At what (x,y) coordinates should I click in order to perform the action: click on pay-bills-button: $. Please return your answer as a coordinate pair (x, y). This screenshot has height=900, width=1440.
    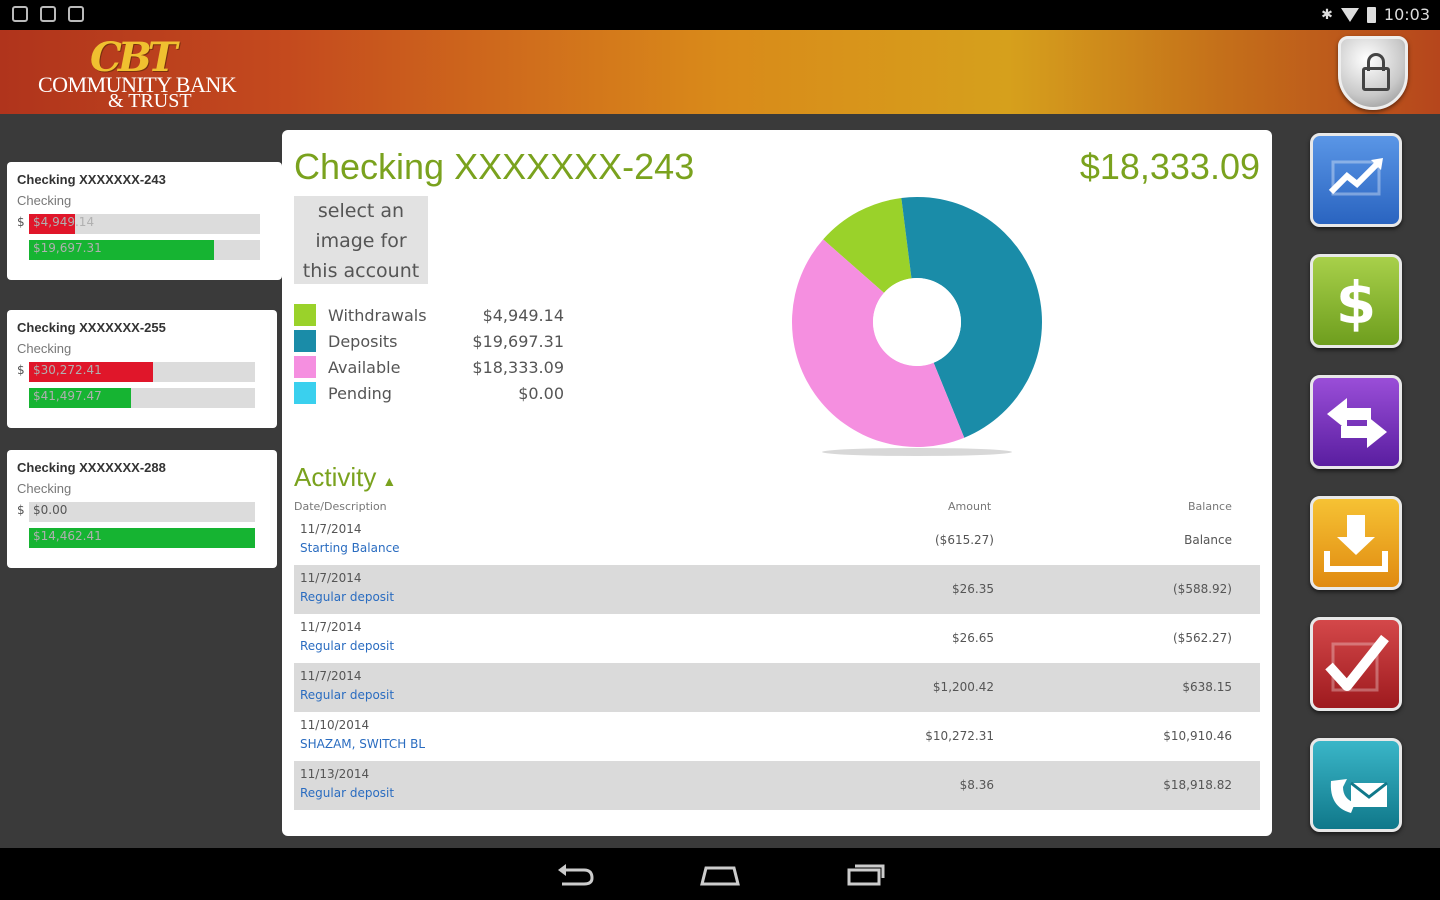
    Looking at the image, I should click on (1356, 301).